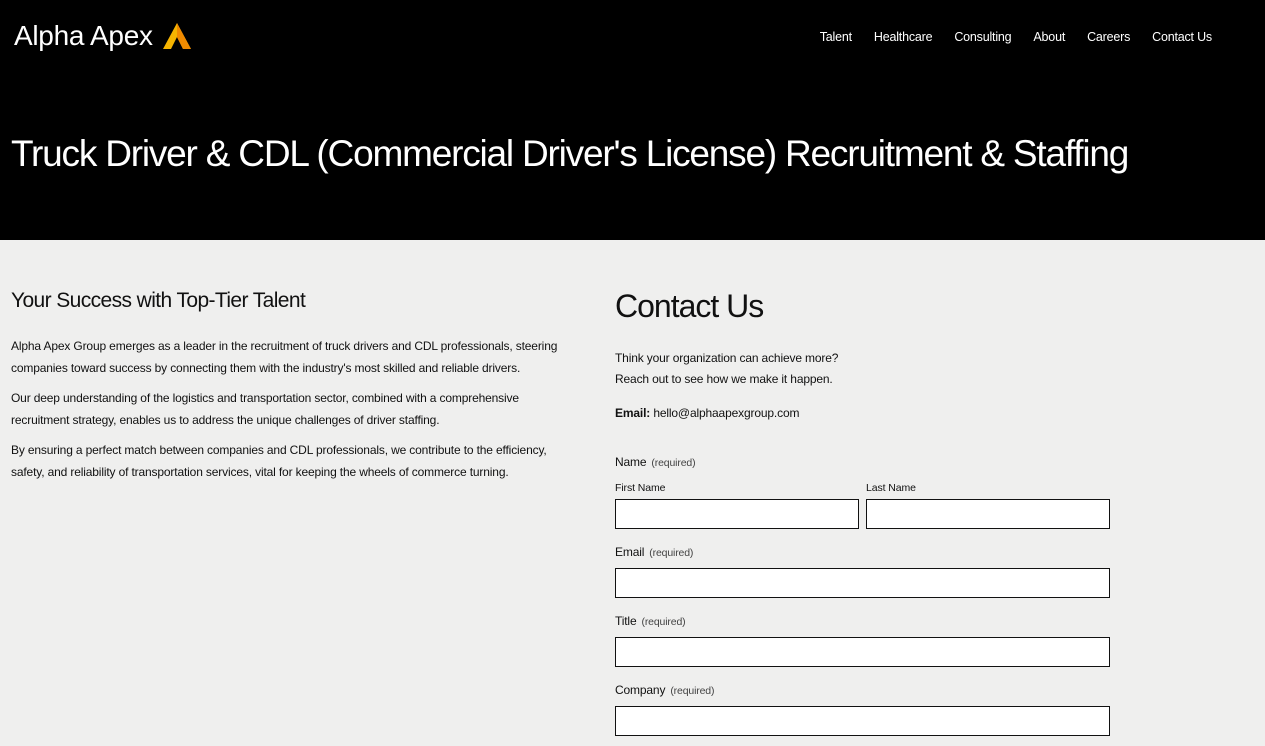 The height and width of the screenshot is (746, 1265). Describe the element at coordinates (862, 690) in the screenshot. I see `company-label: Company (required)` at that location.